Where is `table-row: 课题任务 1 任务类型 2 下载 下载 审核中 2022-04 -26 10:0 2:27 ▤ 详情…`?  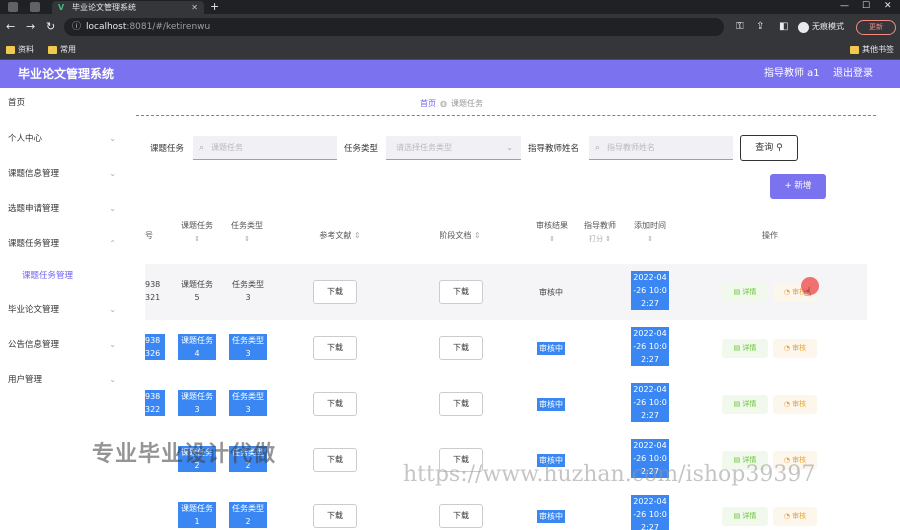 table-row: 课题任务 1 任务类型 2 下载 下载 审核中 2022-04 -26 10:0 2:27 ▤ 详情… is located at coordinates (506, 509).